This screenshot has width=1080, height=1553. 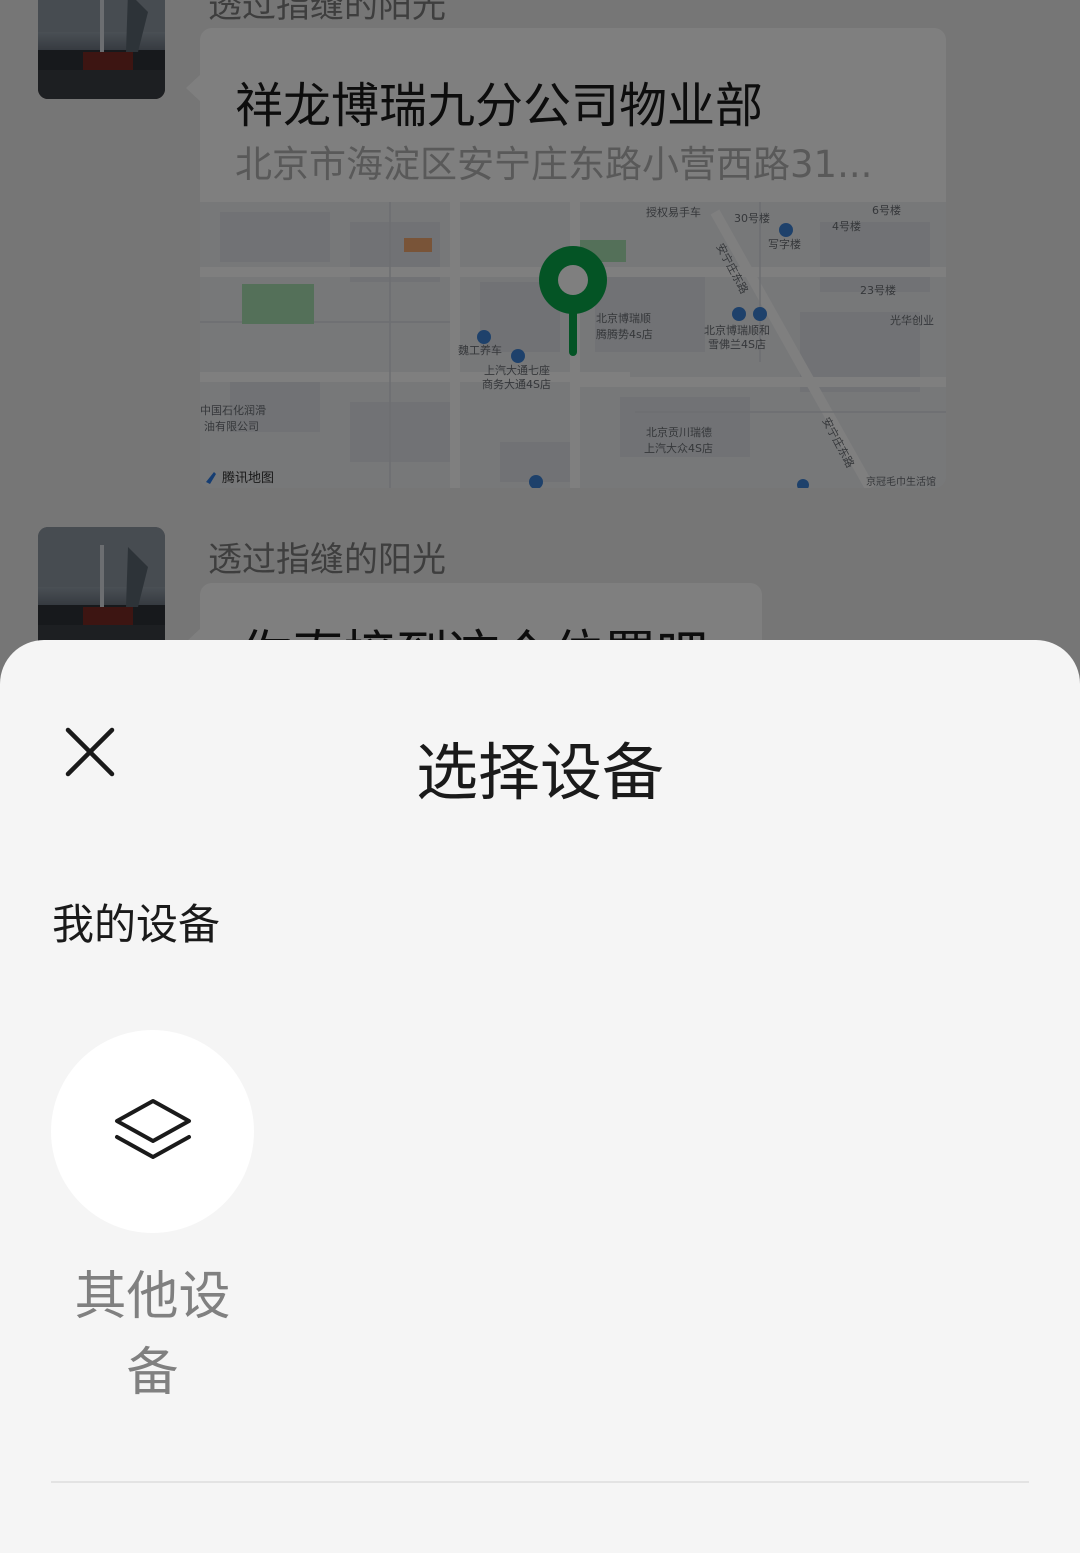 I want to click on section-label-my-devices: 我的设备, so click(x=136, y=924).